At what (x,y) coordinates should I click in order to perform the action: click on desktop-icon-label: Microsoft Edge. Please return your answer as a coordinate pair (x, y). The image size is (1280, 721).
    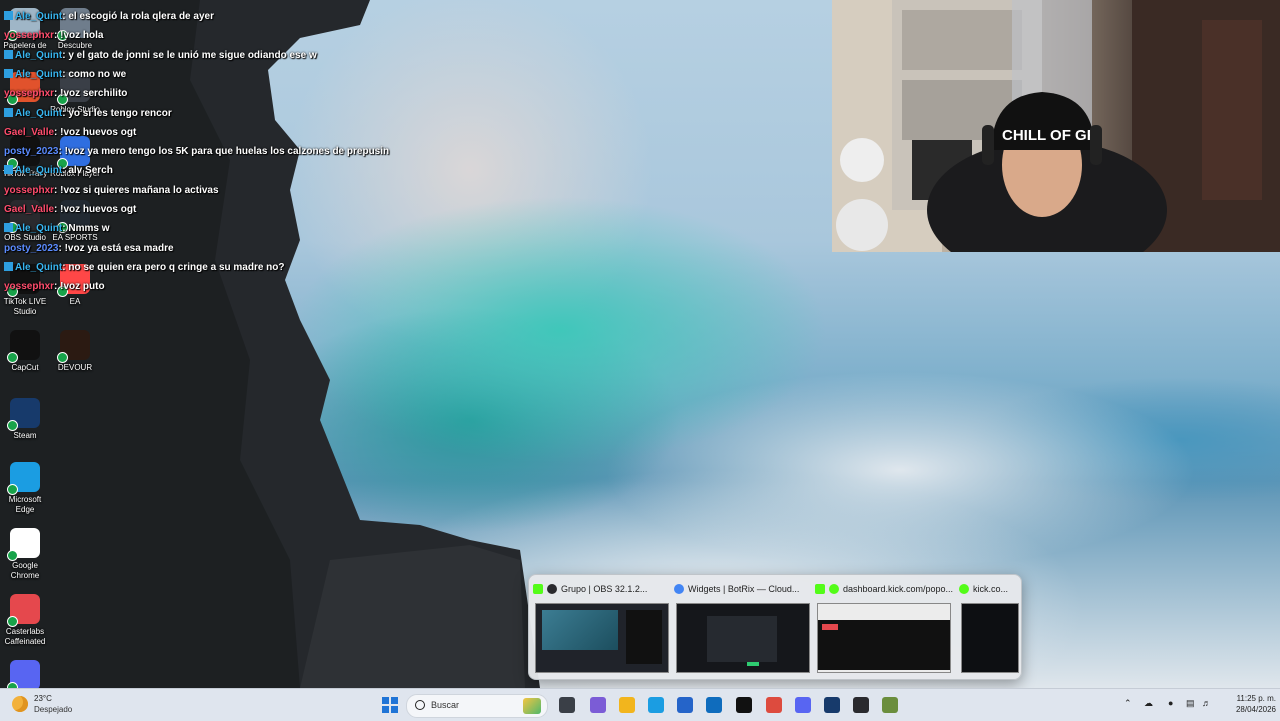
    Looking at the image, I should click on (25, 504).